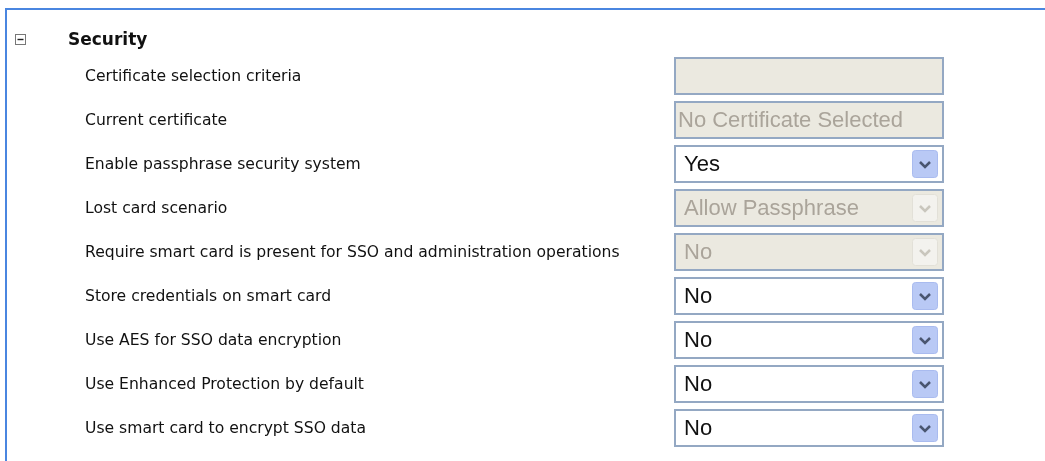 The width and height of the screenshot is (1045, 461). I want to click on section-title: Security, so click(108, 39).